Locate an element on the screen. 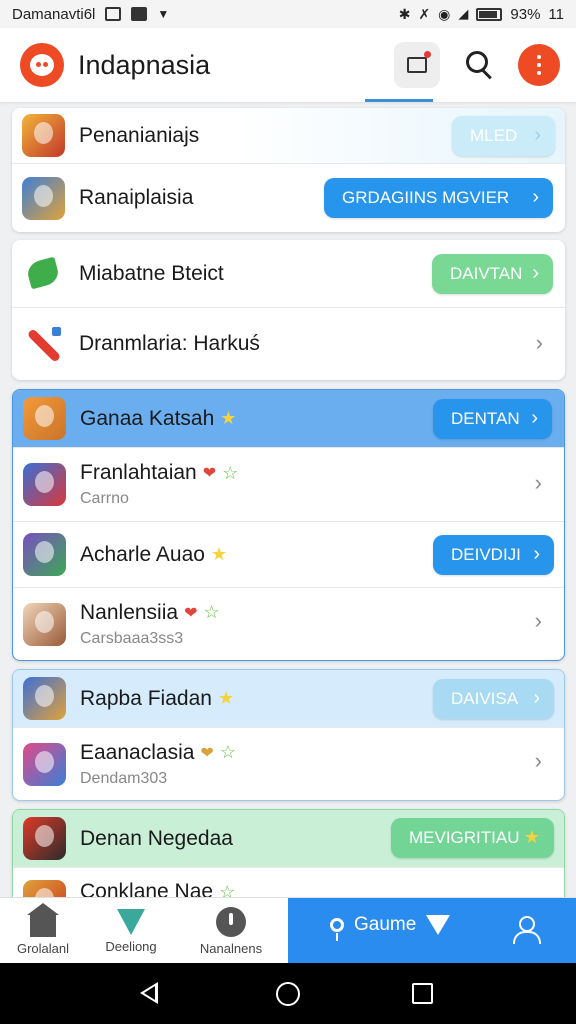 The width and height of the screenshot is (576, 1024). game-title: Denan Negedaa is located at coordinates (156, 838).